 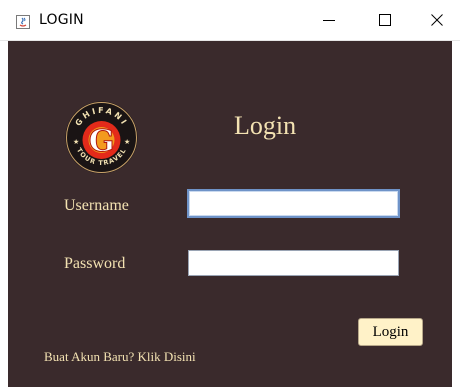 I want to click on password-label: Password, so click(x=95, y=263).